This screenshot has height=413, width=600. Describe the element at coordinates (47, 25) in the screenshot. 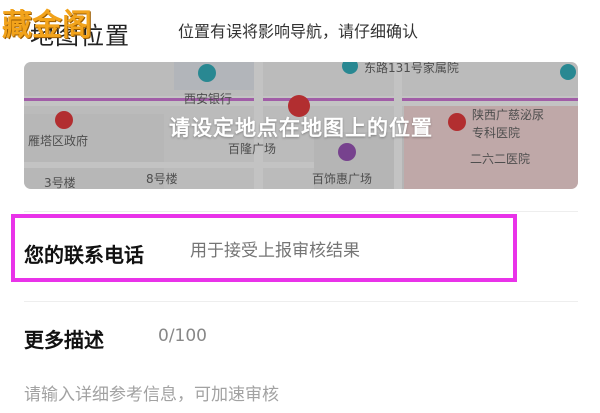

I see `watermark-logo: 藏金阁` at that location.